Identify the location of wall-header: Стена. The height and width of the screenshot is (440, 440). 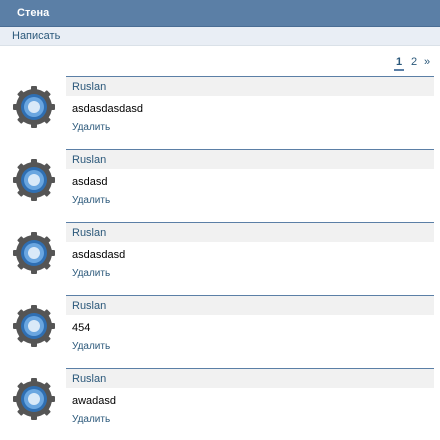
(220, 13).